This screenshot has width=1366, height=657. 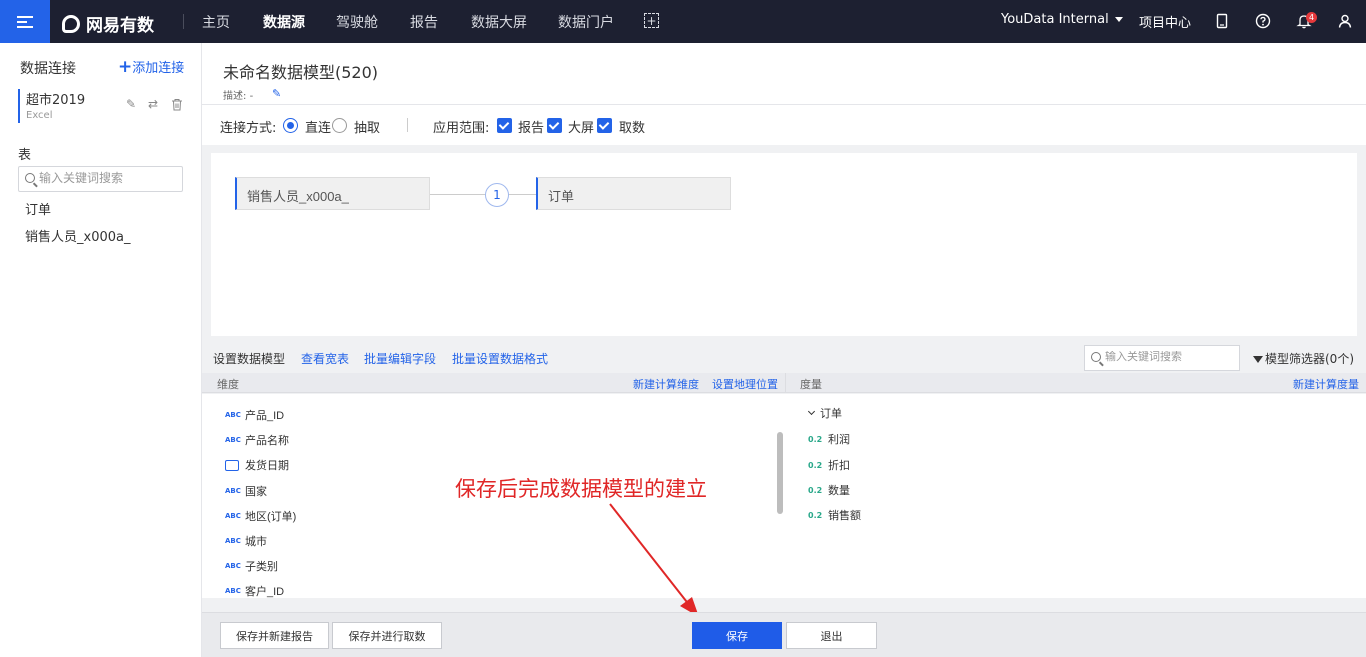 What do you see at coordinates (332, 193) in the screenshot?
I see `canvas-table-salesperson: 销售人员_x000a_` at bounding box center [332, 193].